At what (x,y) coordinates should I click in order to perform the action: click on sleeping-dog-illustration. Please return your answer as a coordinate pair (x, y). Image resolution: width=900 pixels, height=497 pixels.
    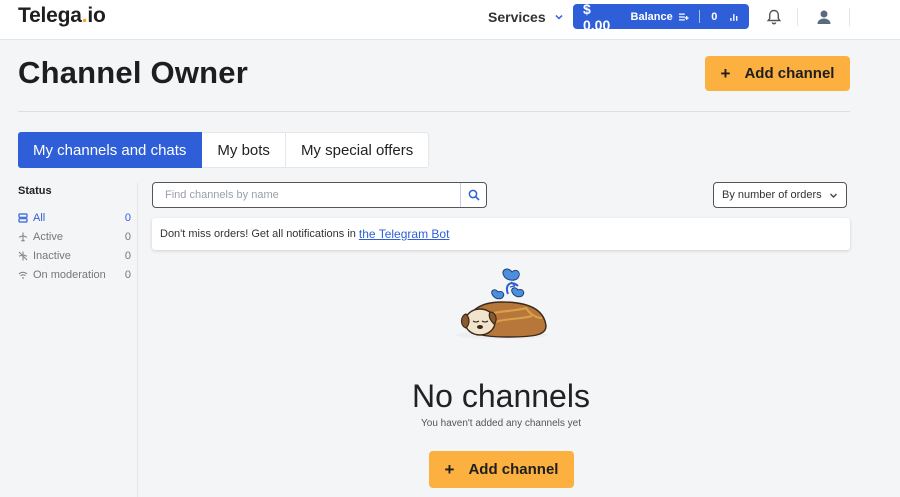
    Looking at the image, I should click on (502, 303).